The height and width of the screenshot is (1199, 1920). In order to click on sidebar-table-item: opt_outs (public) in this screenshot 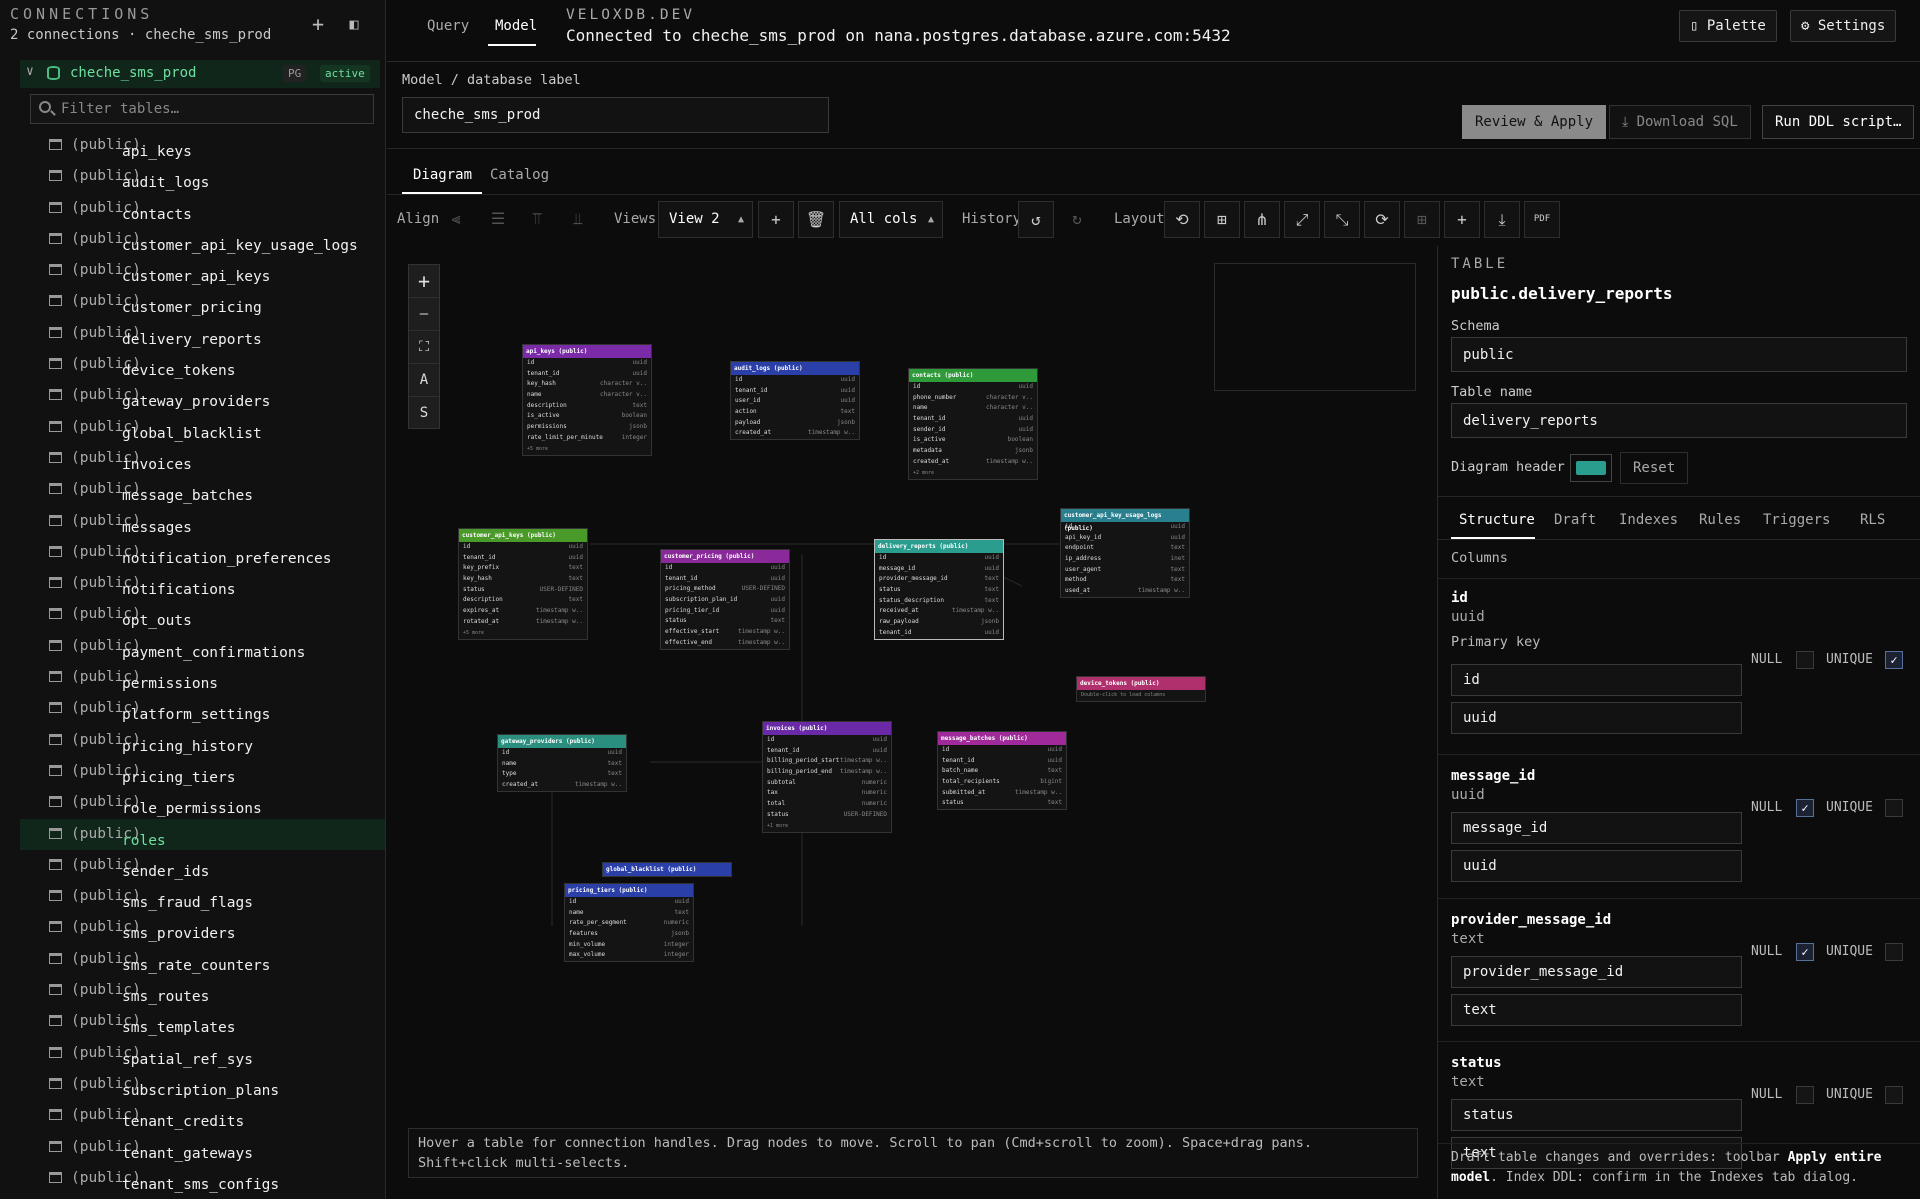, I will do `click(202, 614)`.